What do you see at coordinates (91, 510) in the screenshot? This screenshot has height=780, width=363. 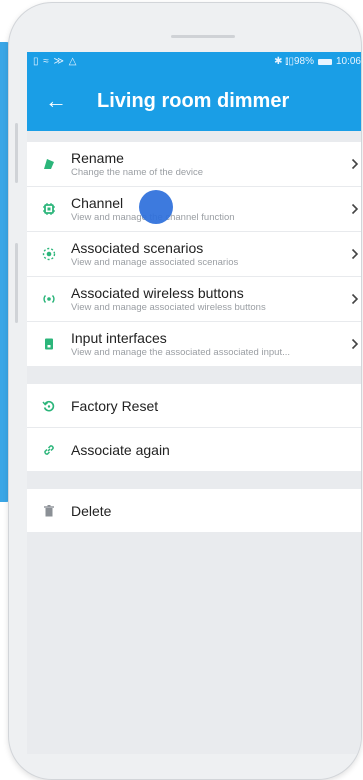 I see `action-label: Delete` at bounding box center [91, 510].